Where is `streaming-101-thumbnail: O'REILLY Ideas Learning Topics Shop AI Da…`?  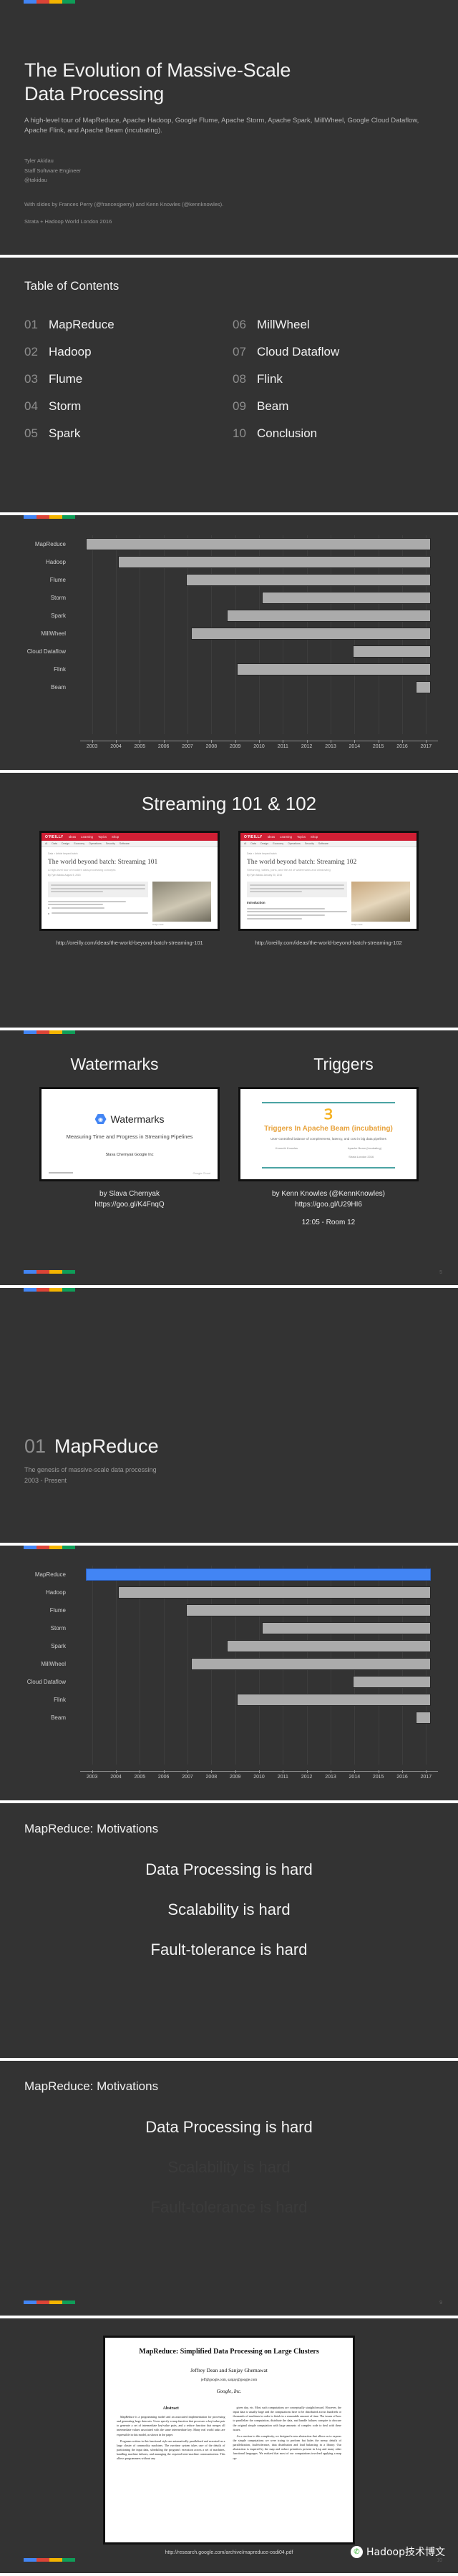 streaming-101-thumbnail: O'REILLY Ideas Learning Topics Shop AI Da… is located at coordinates (129, 881).